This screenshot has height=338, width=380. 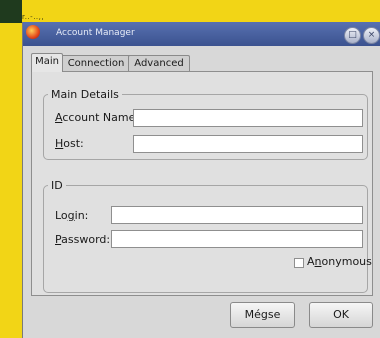 What do you see at coordinates (262, 315) in the screenshot?
I see `cancel-button: Mégse` at bounding box center [262, 315].